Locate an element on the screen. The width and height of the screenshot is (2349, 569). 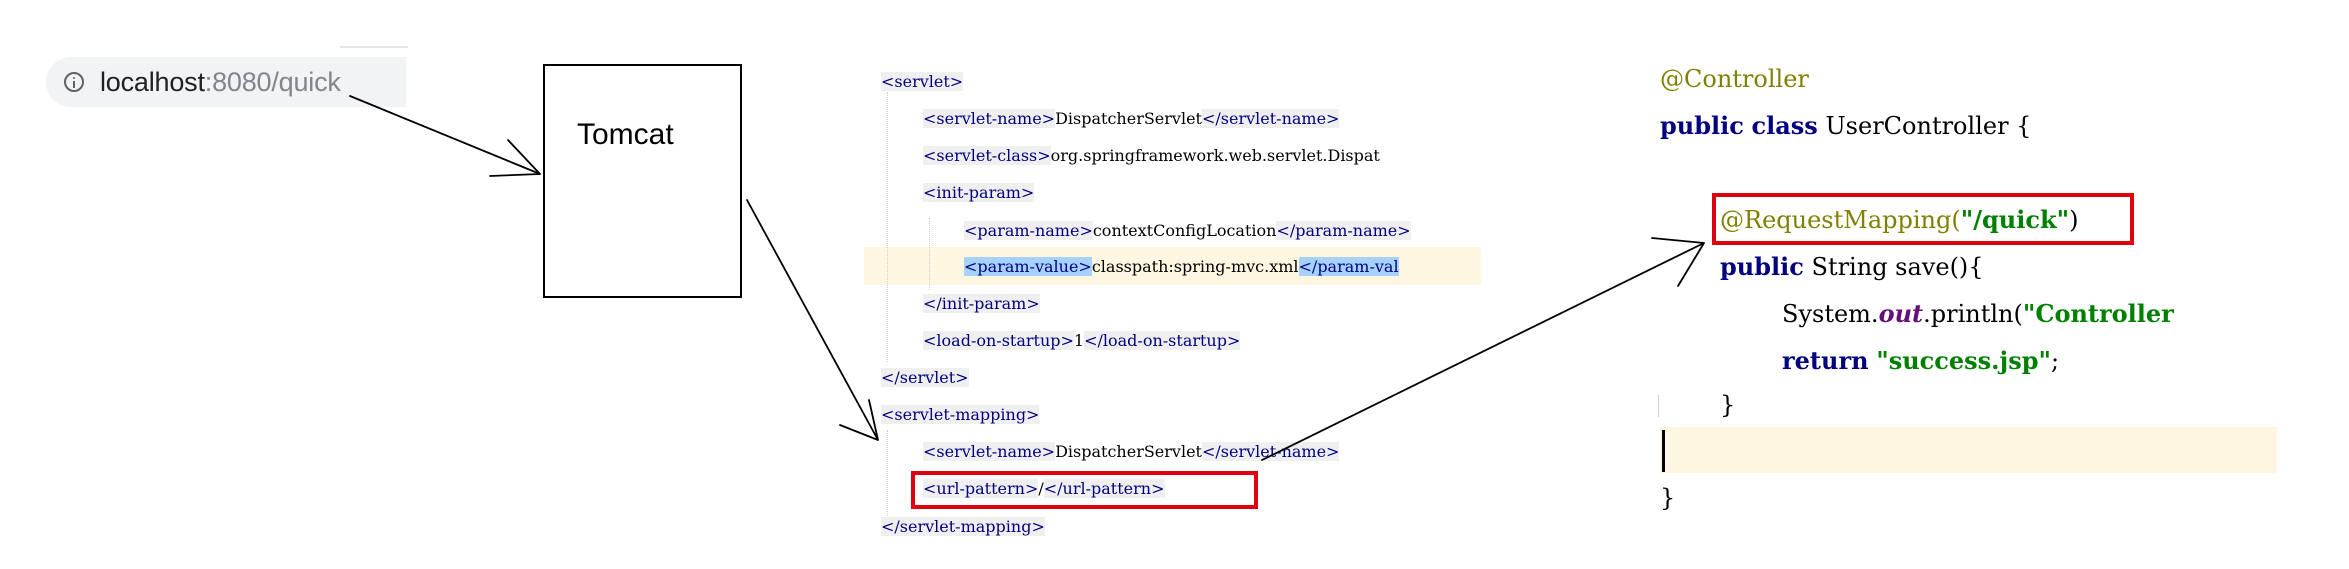
arrow-browser-to-tomcat is located at coordinates (445, 136).